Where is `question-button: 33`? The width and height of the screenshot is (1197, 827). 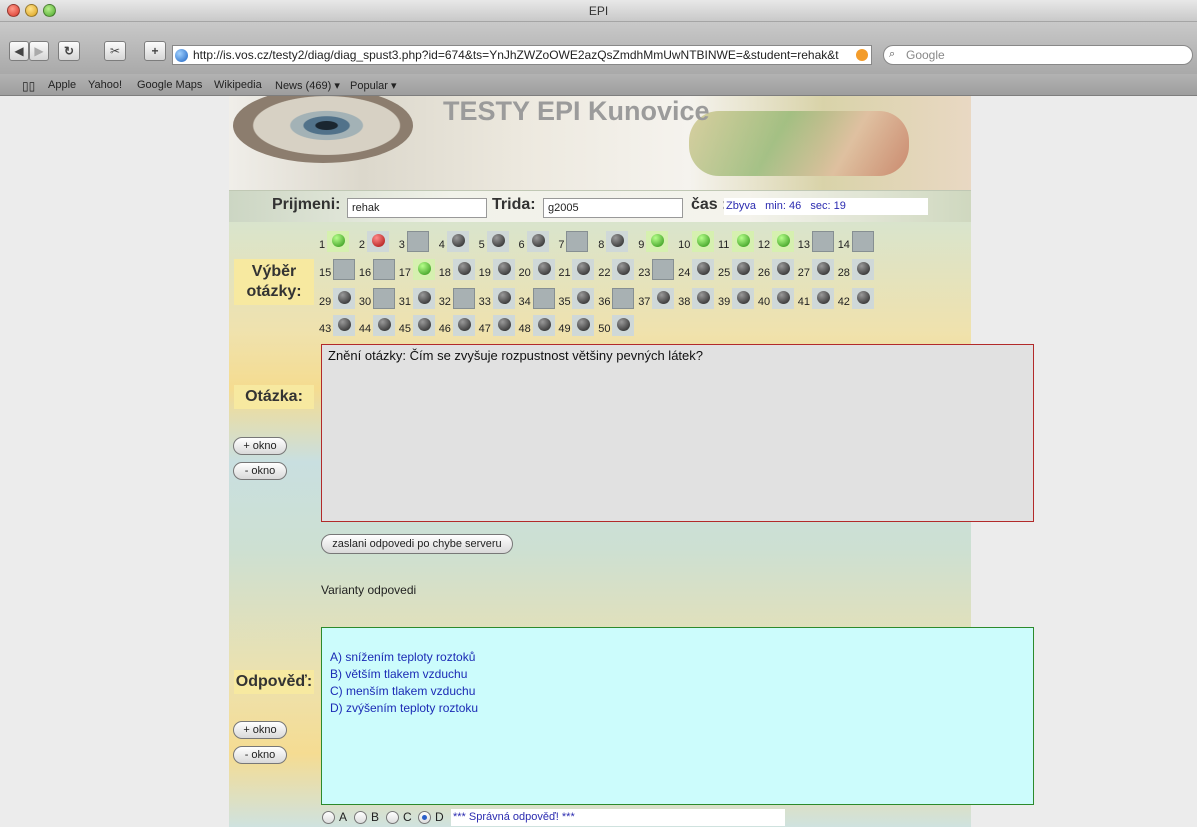
question-button: 33 is located at coordinates (498, 298).